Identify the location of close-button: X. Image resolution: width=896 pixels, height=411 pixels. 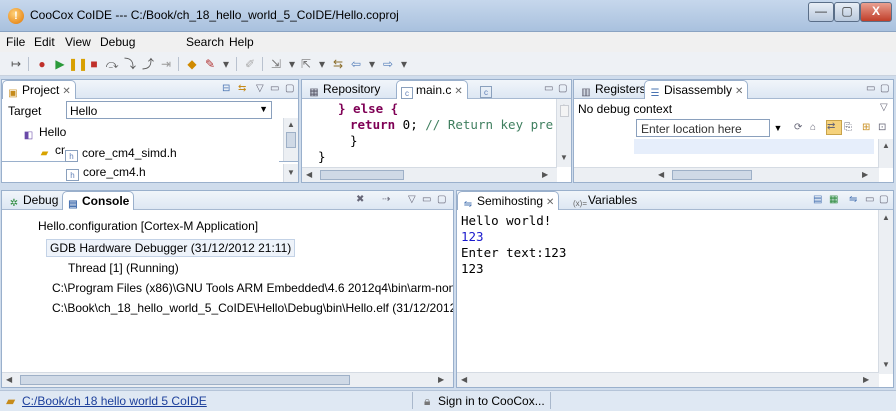
(876, 12).